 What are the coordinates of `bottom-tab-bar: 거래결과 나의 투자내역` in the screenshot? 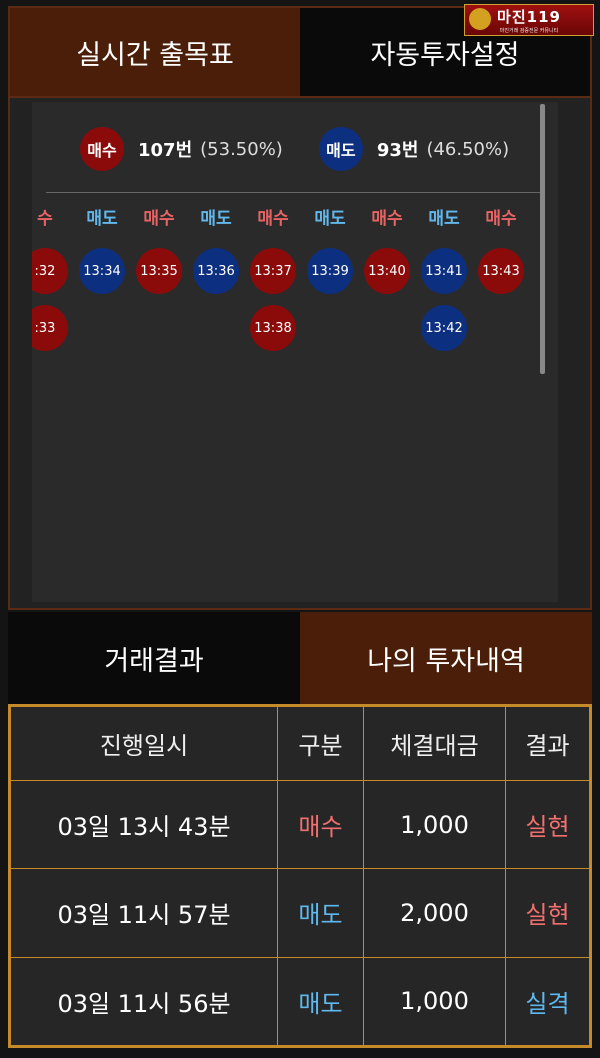 It's located at (300, 658).